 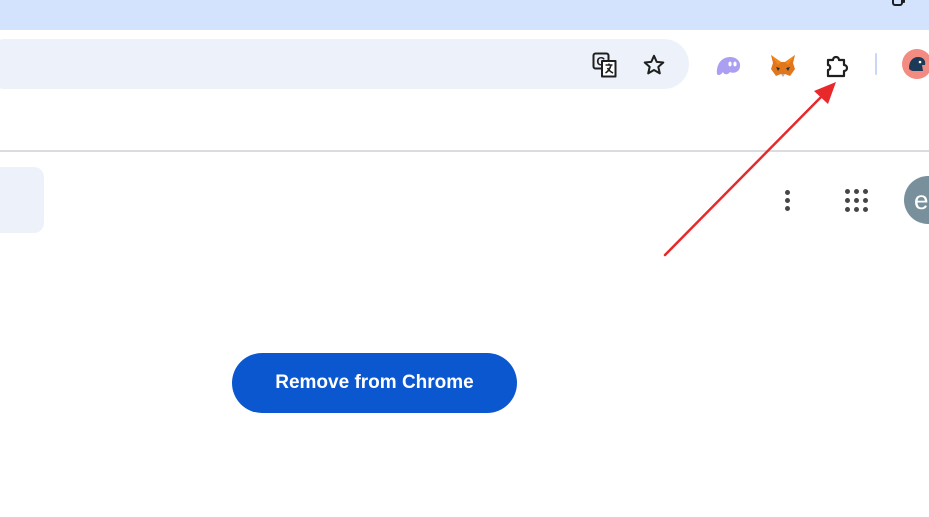 What do you see at coordinates (654, 65) in the screenshot?
I see `star-icon` at bounding box center [654, 65].